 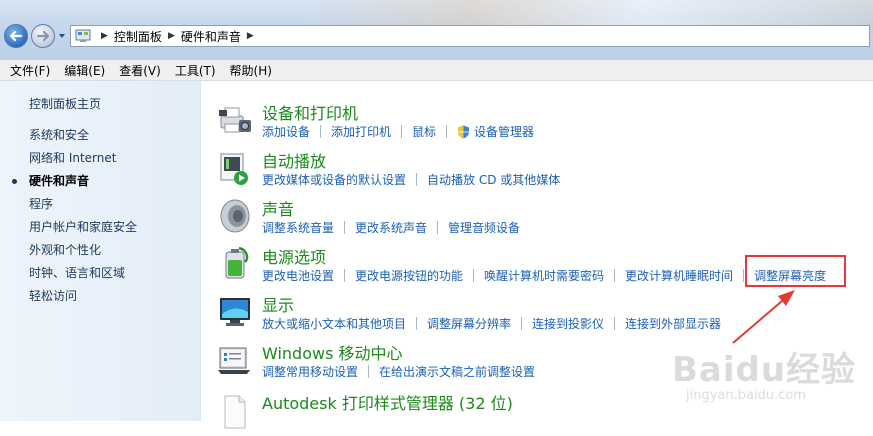 What do you see at coordinates (278, 304) in the screenshot?
I see `category-title: 显示` at bounding box center [278, 304].